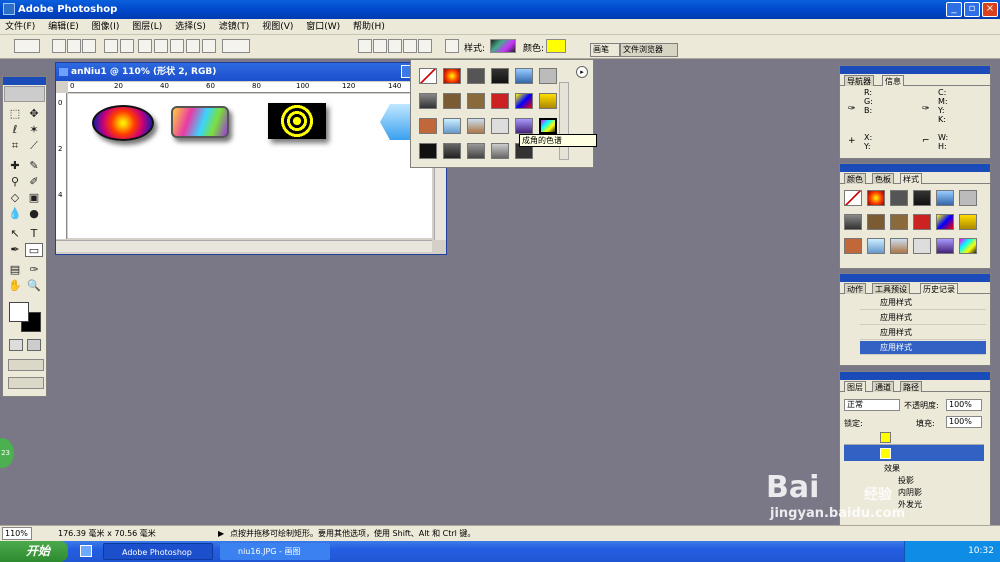 This screenshot has width=1000, height=562. What do you see at coordinates (86, 551) in the screenshot?
I see `quicklaunch-icon` at bounding box center [86, 551].